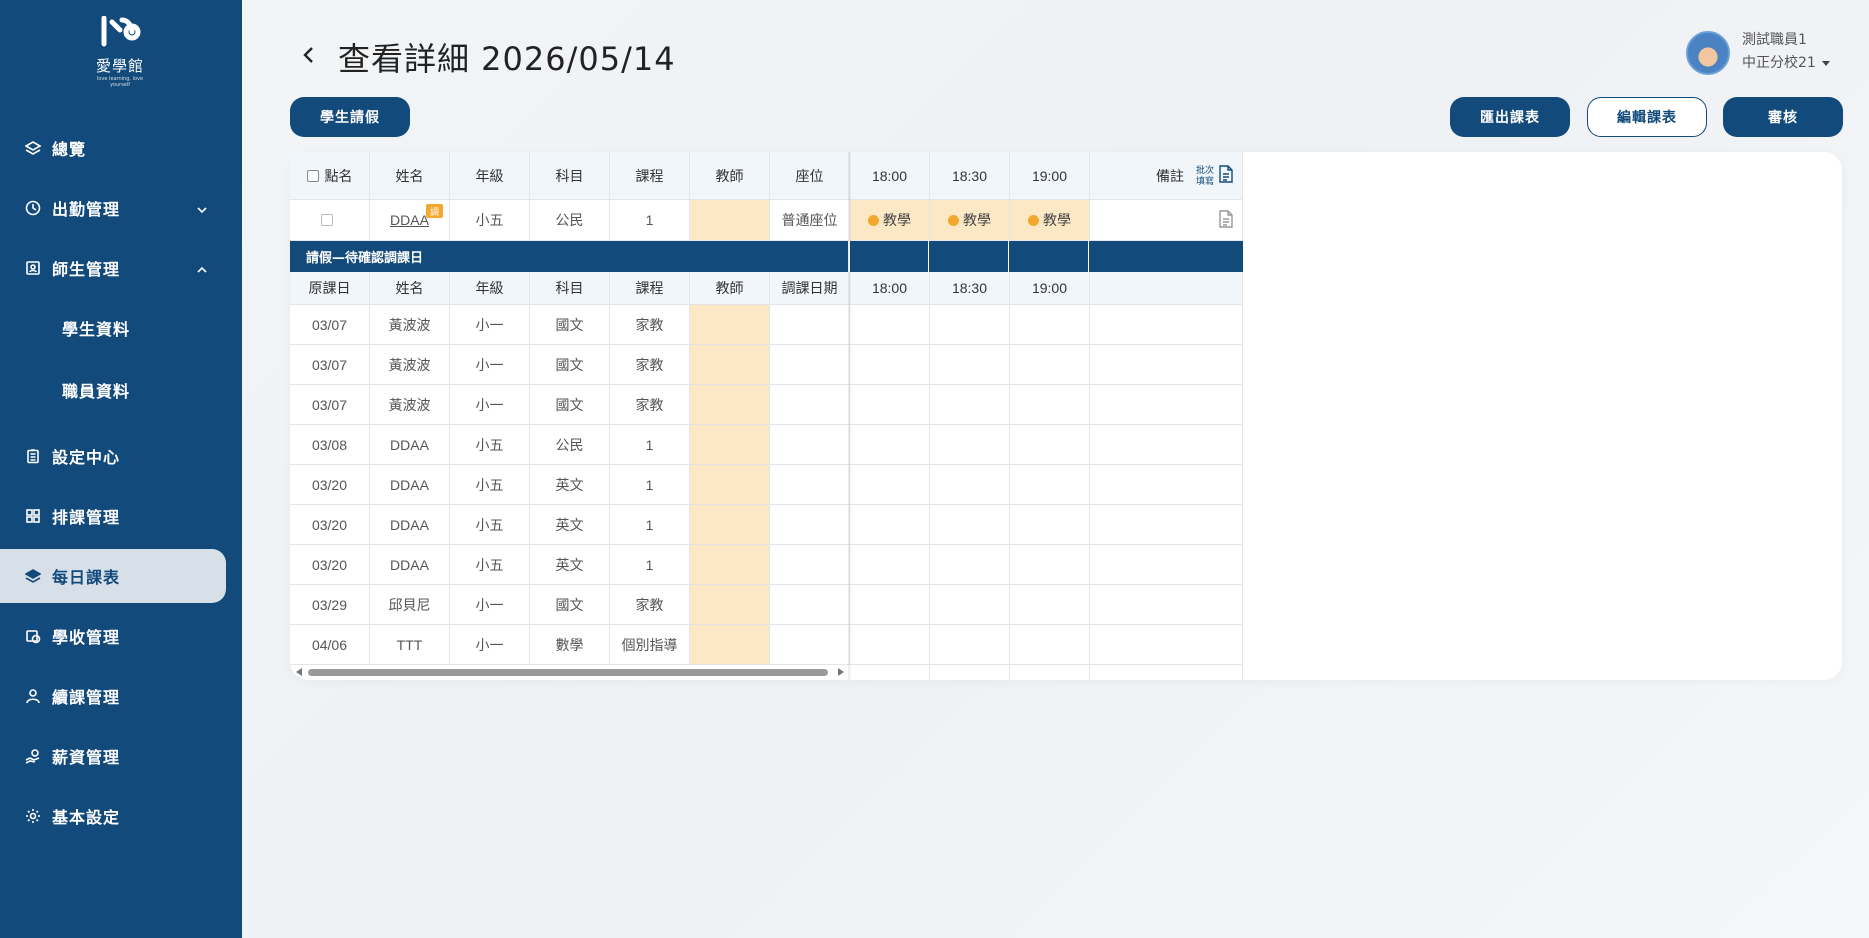 Image resolution: width=1869 pixels, height=938 pixels. Describe the element at coordinates (312, 175) in the screenshot. I see `select-all-checkbox` at that location.